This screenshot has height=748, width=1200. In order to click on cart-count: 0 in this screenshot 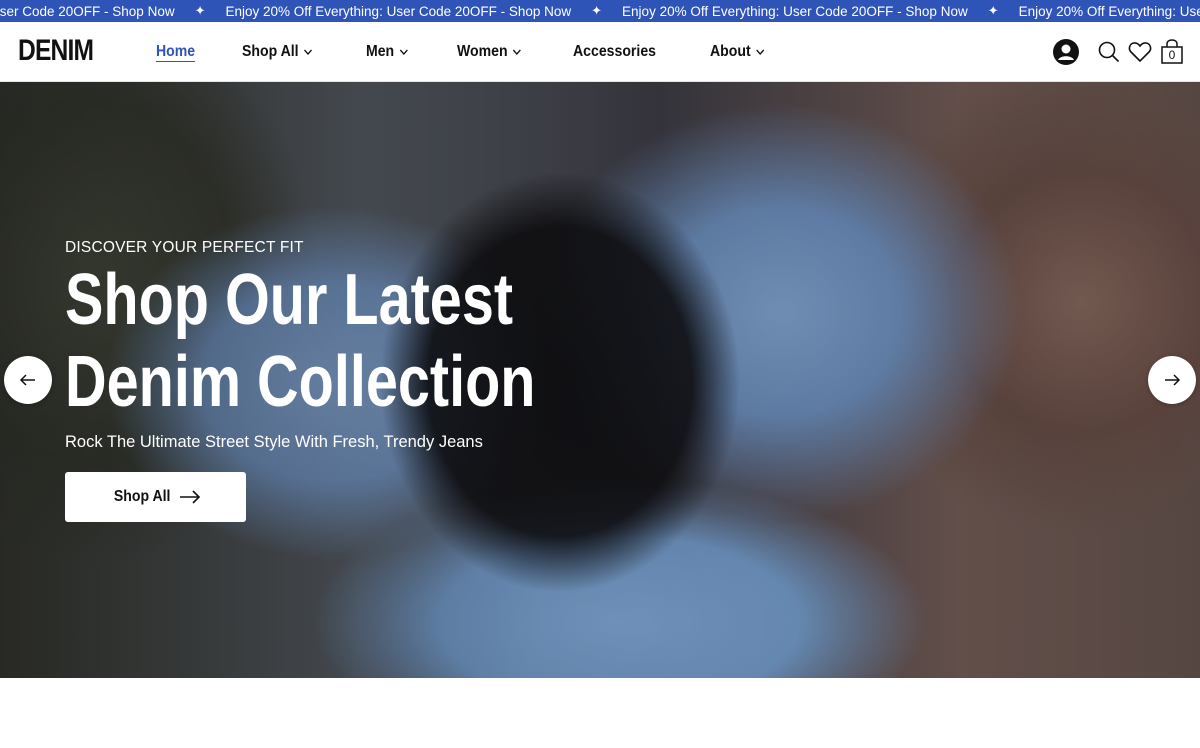, I will do `click(1172, 54)`.